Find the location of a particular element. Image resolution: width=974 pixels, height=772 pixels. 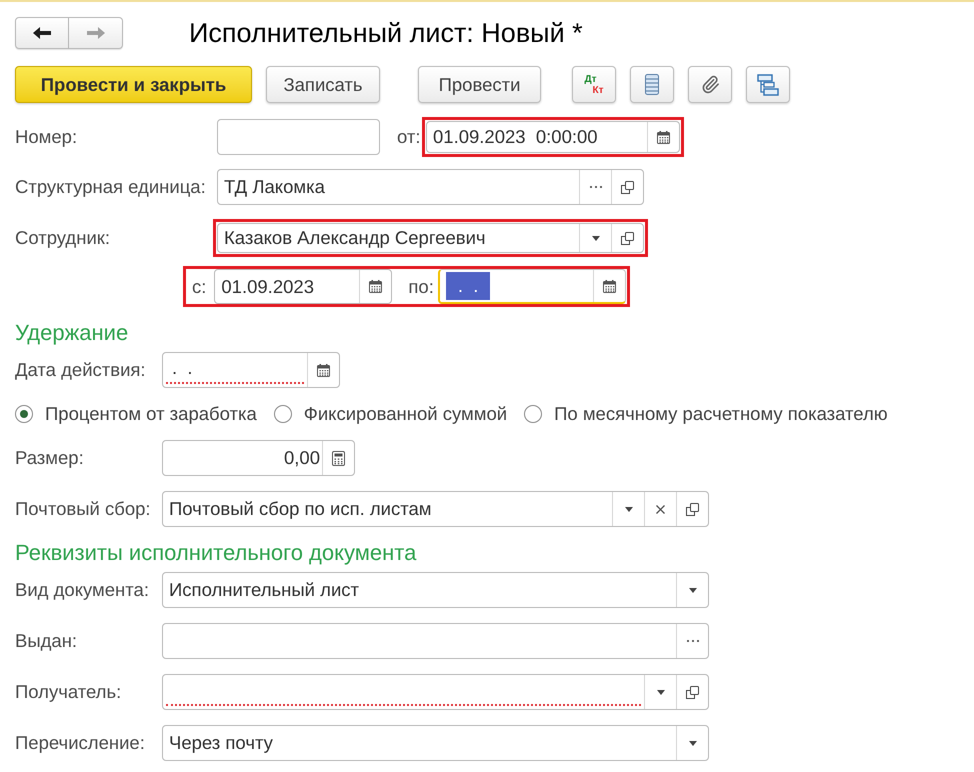

section-heading: Удержание is located at coordinates (72, 333).